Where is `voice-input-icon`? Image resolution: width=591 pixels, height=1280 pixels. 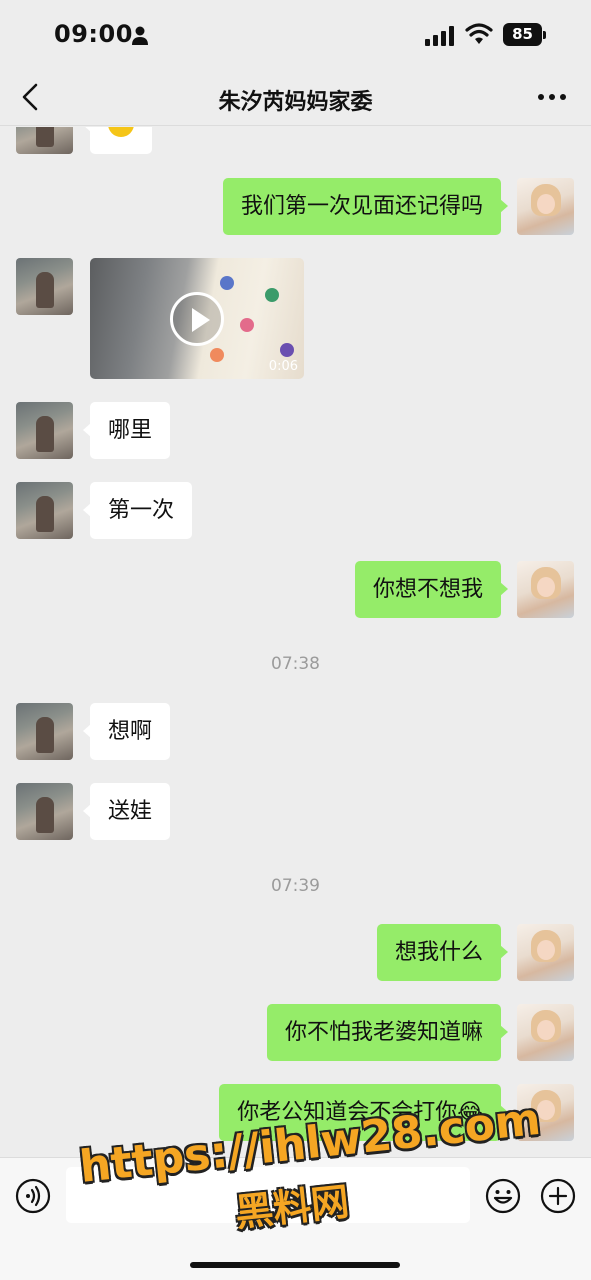
voice-input-icon is located at coordinates (33, 1196).